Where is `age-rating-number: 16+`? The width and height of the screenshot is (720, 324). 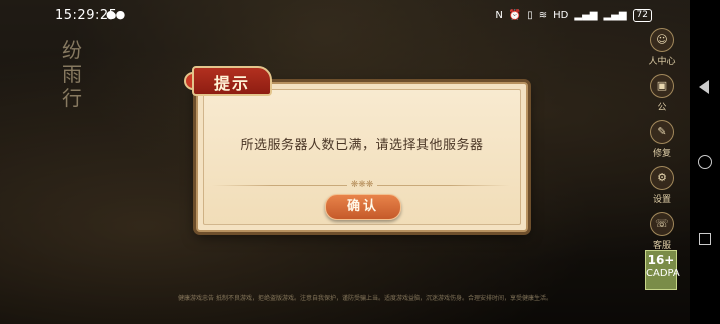
age-rating-number: 16+ is located at coordinates (661, 260).